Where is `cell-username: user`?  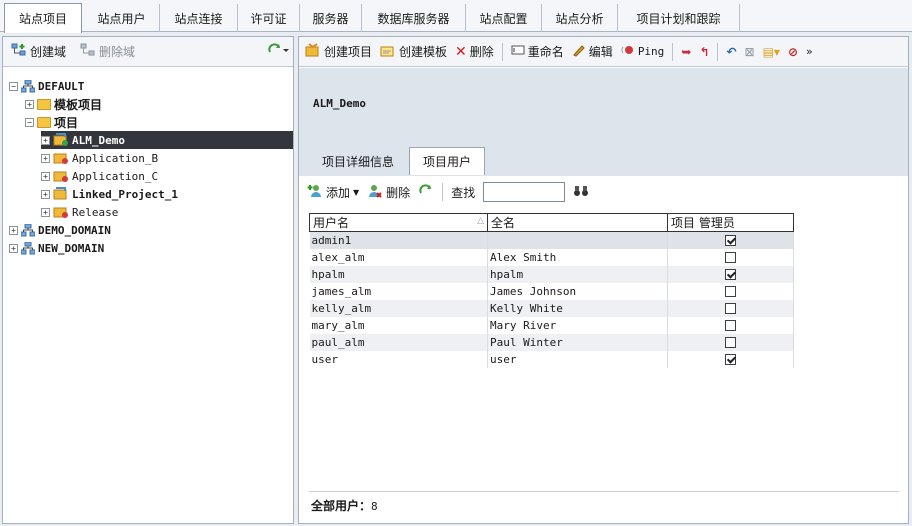
cell-username: user is located at coordinates (398, 359).